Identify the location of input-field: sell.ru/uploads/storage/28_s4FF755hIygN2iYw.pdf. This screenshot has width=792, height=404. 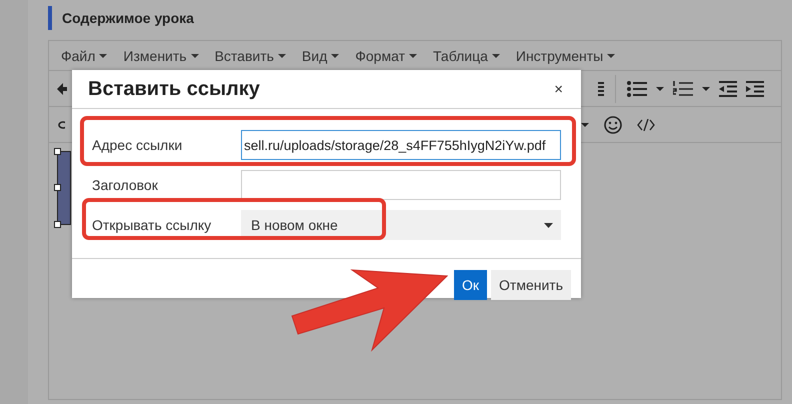
(401, 145).